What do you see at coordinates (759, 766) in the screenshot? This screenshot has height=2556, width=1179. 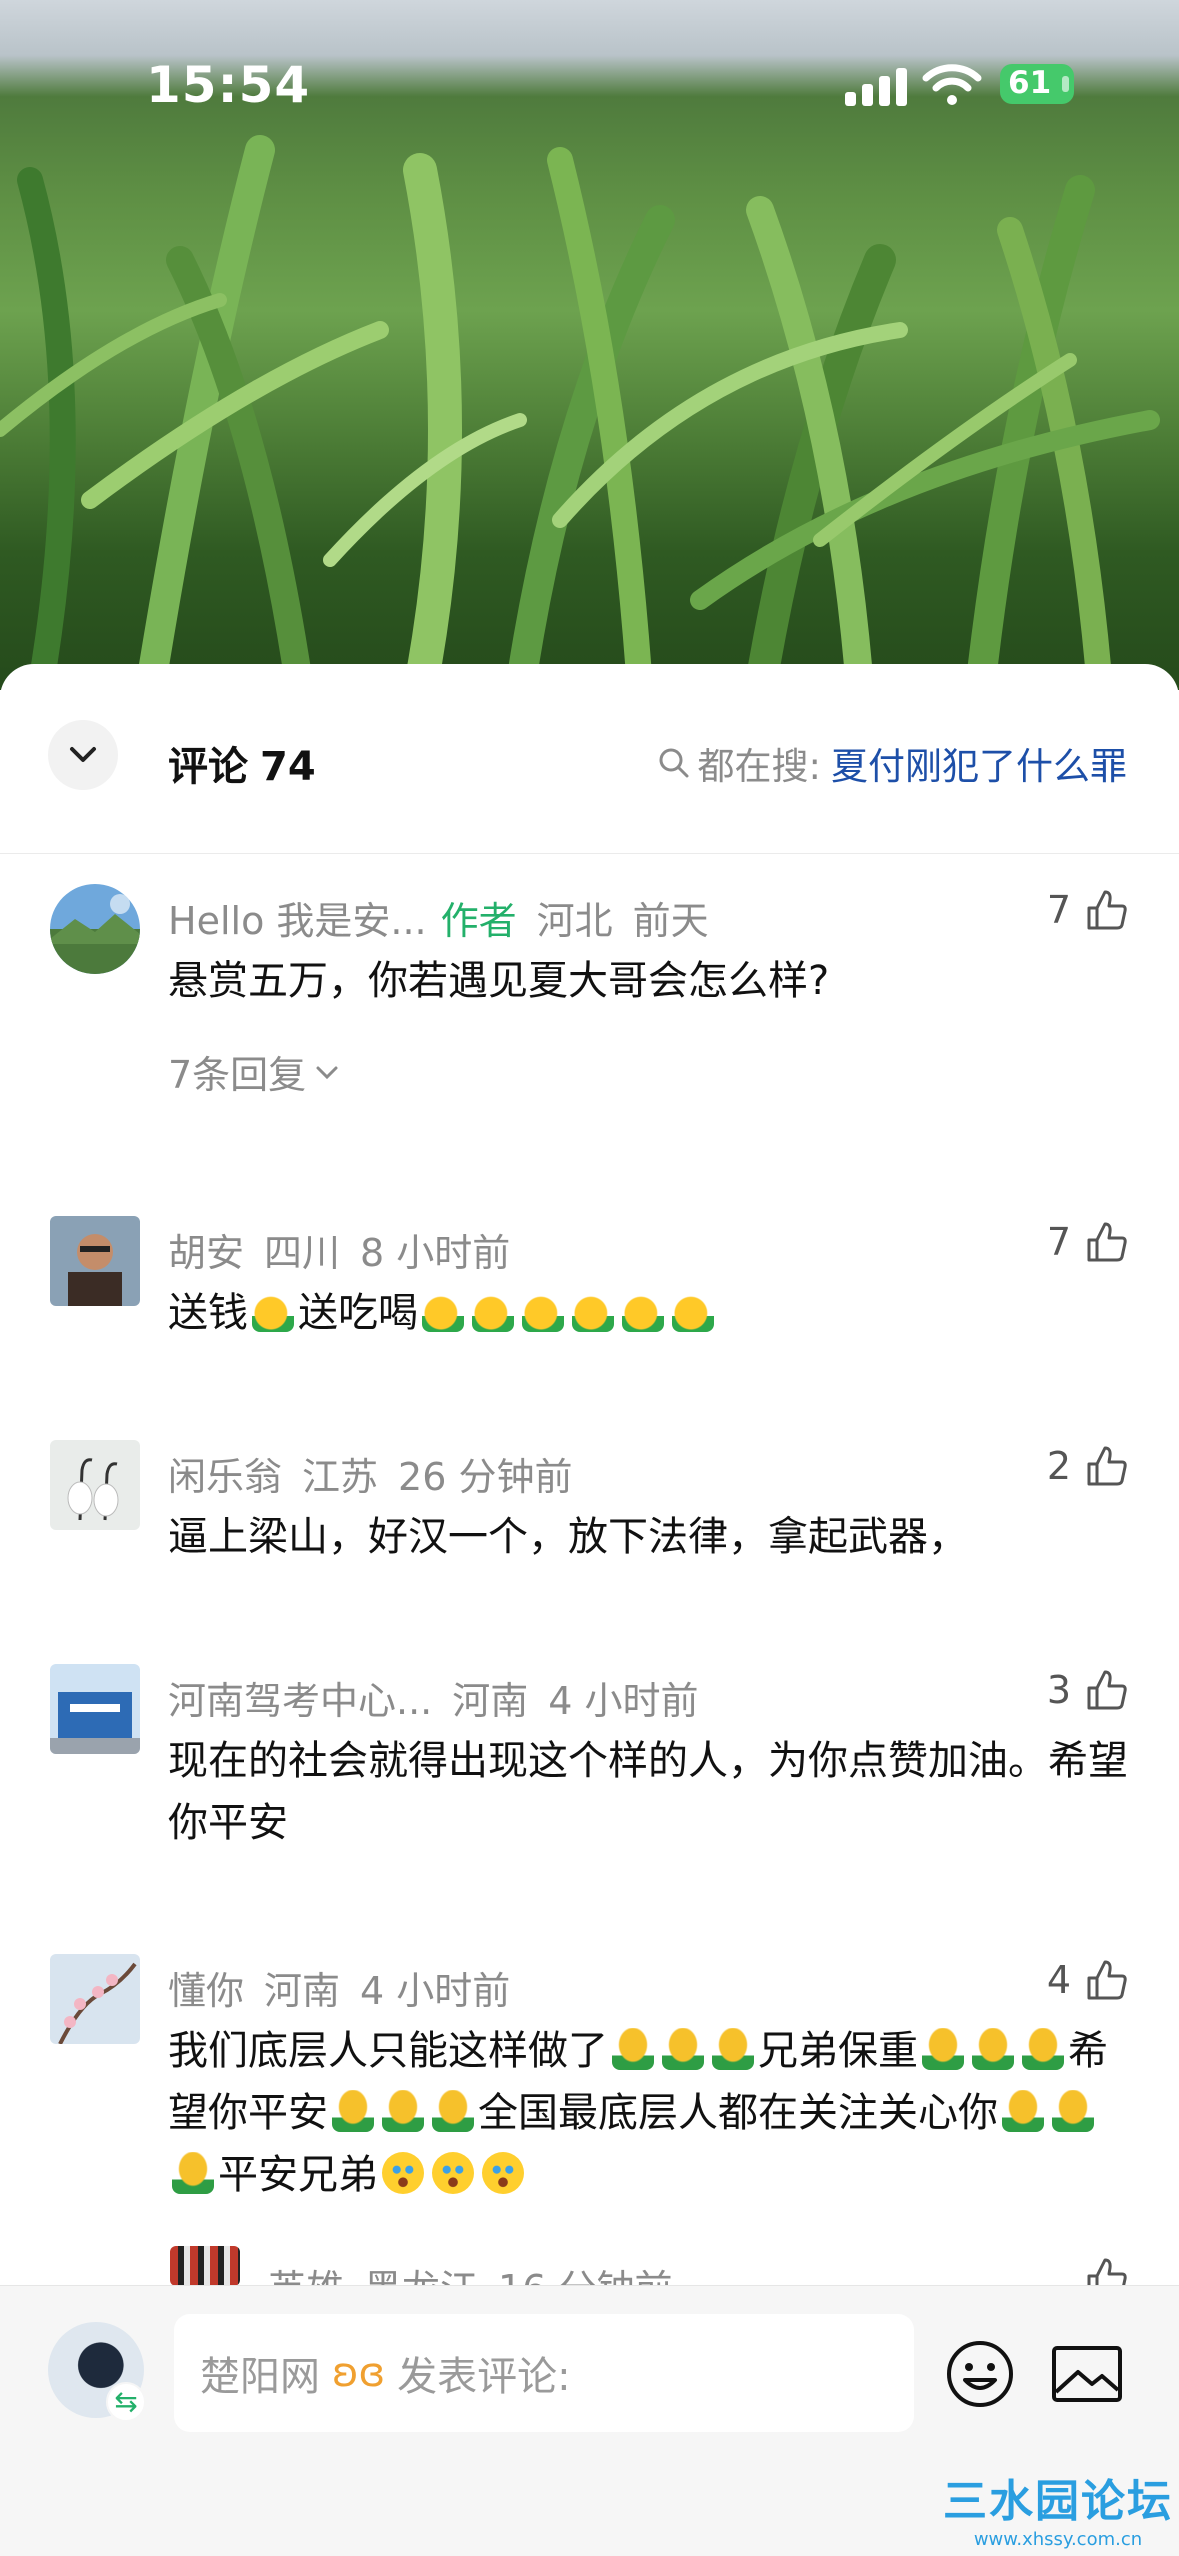 I see `search-prefix: 都在搜:` at bounding box center [759, 766].